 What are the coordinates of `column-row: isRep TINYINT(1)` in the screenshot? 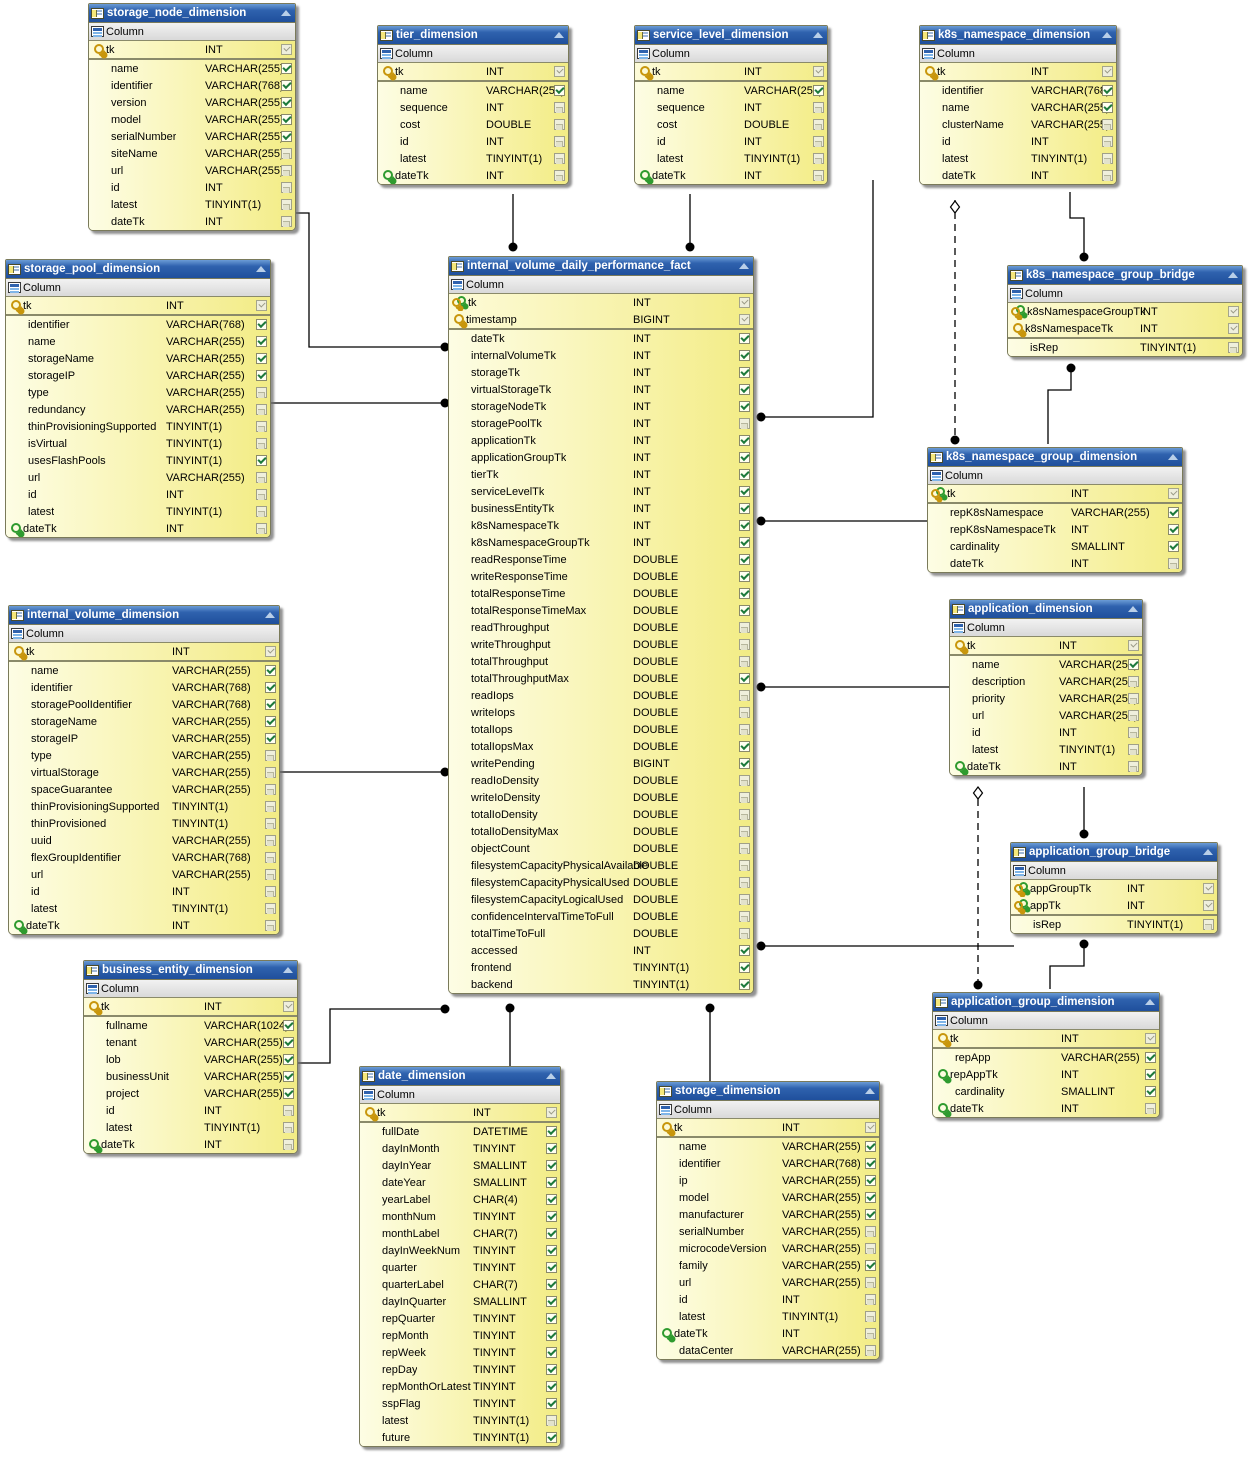 It's located at (1114, 924).